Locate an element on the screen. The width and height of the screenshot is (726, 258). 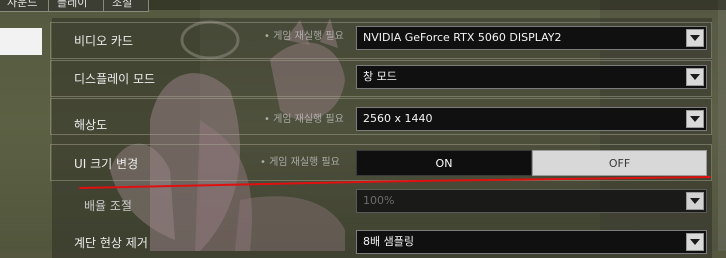
ui-scale-on-button: ON is located at coordinates (444, 163).